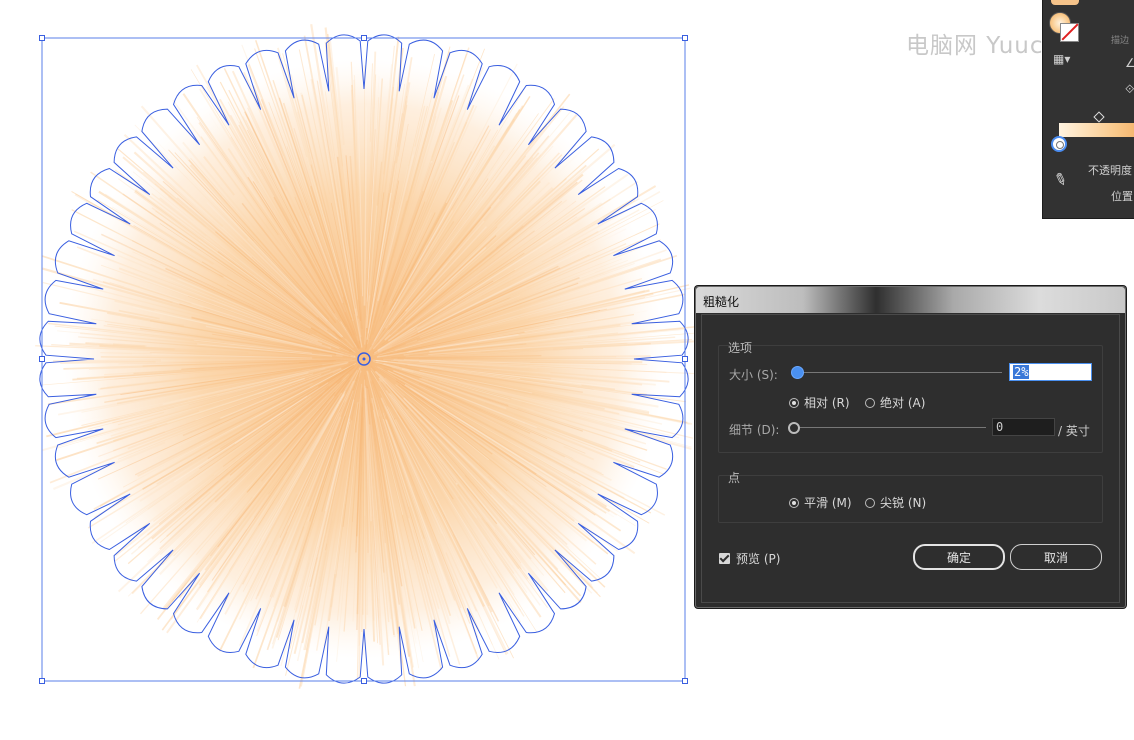 The width and height of the screenshot is (1134, 740). What do you see at coordinates (828, 503) in the screenshot?
I see `smooth-radio-label: 平滑 (M)` at bounding box center [828, 503].